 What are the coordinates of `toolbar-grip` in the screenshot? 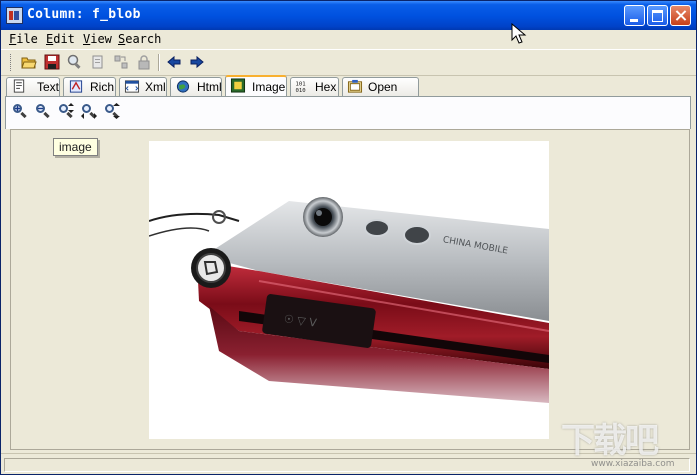 It's located at (11, 62).